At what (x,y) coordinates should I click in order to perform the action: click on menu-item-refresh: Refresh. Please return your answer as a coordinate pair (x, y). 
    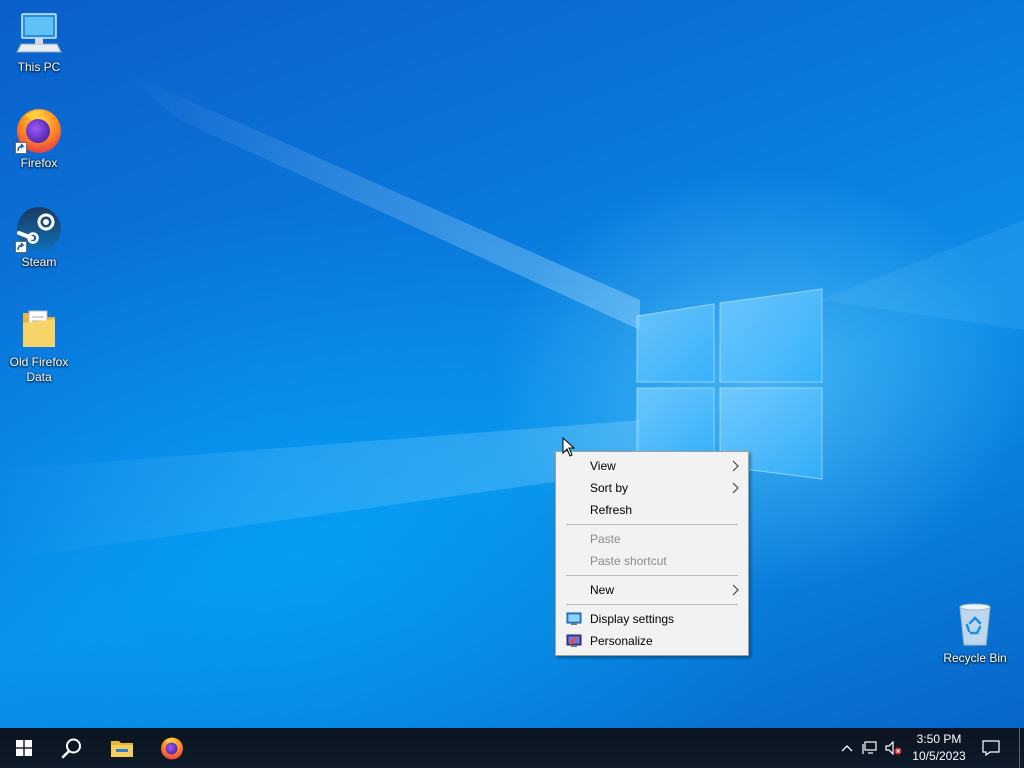
    Looking at the image, I should click on (652, 510).